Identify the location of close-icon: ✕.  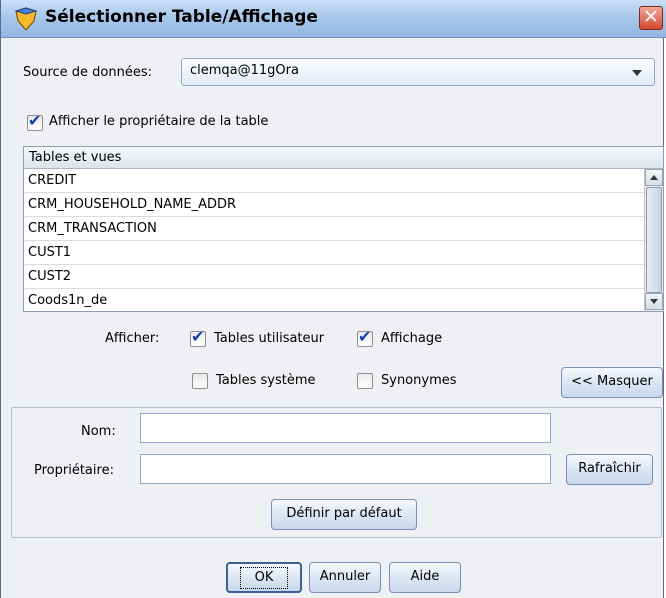
(651, 17).